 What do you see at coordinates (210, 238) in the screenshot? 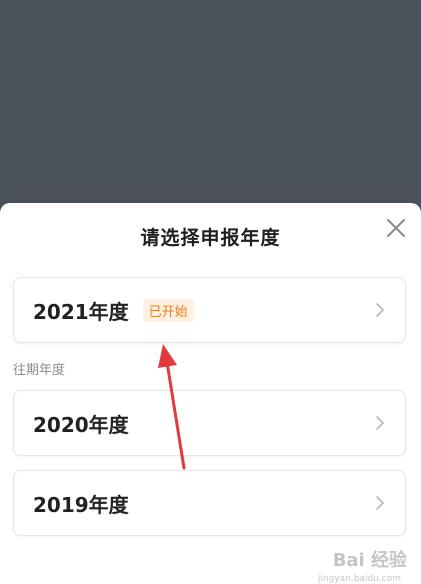
I see `sheet-title: 请选择申报年度` at bounding box center [210, 238].